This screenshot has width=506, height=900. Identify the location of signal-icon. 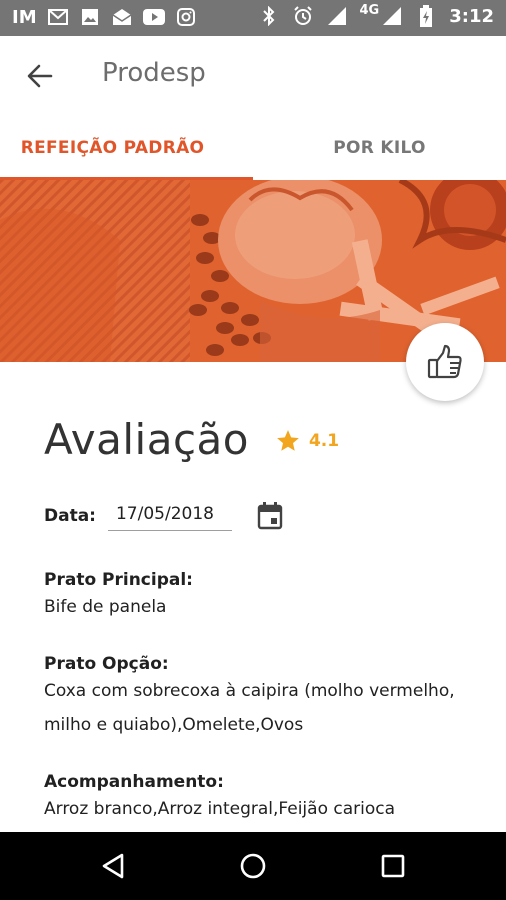
(337, 16).